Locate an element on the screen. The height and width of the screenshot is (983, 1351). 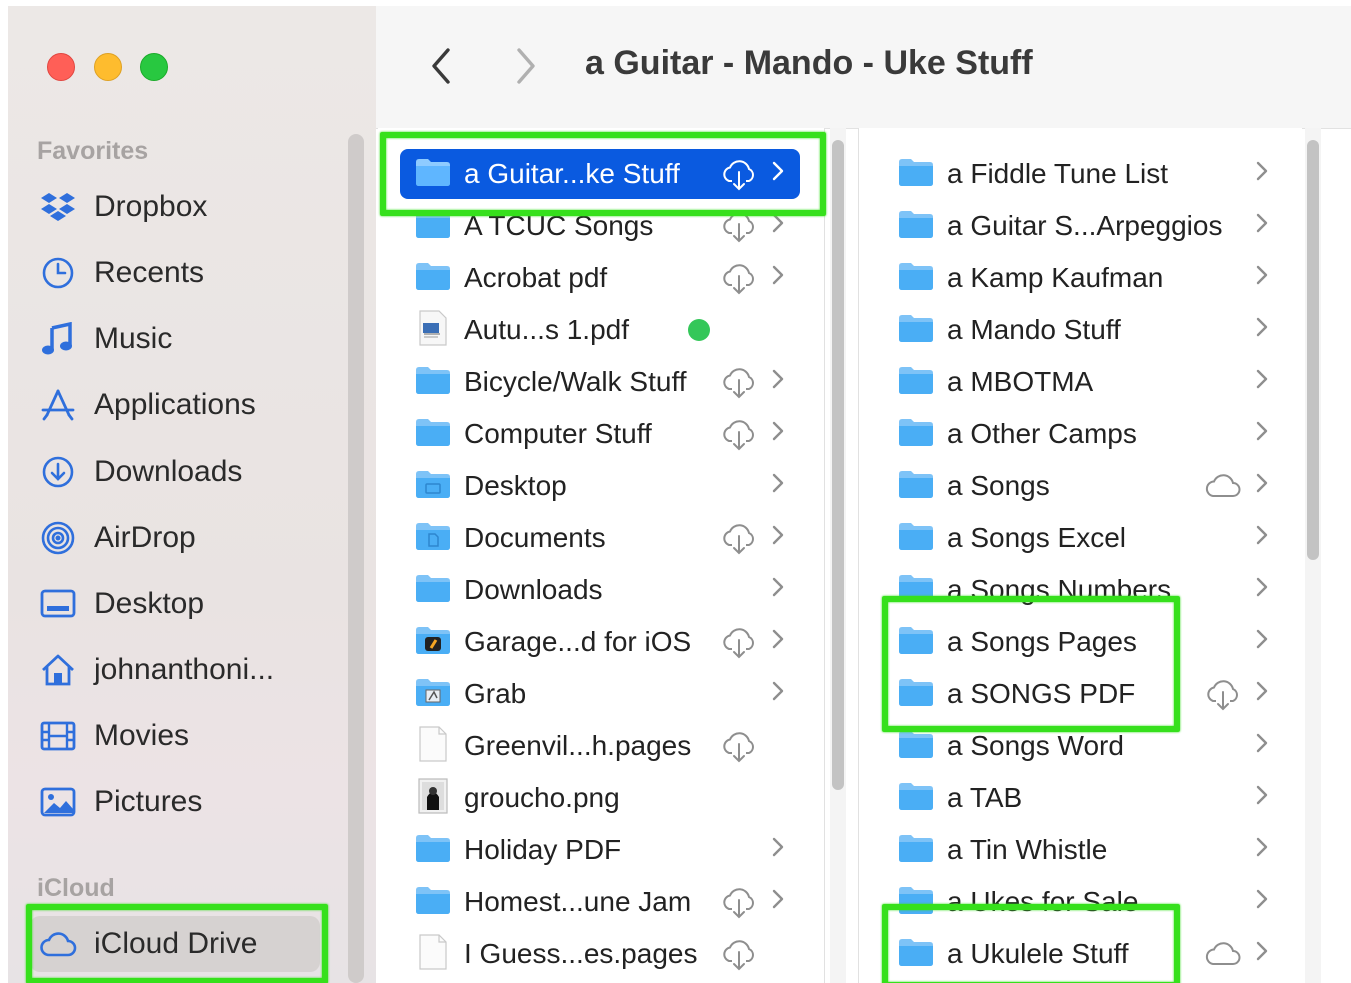
sidebar-item-label: Desktop is located at coordinates (149, 603).